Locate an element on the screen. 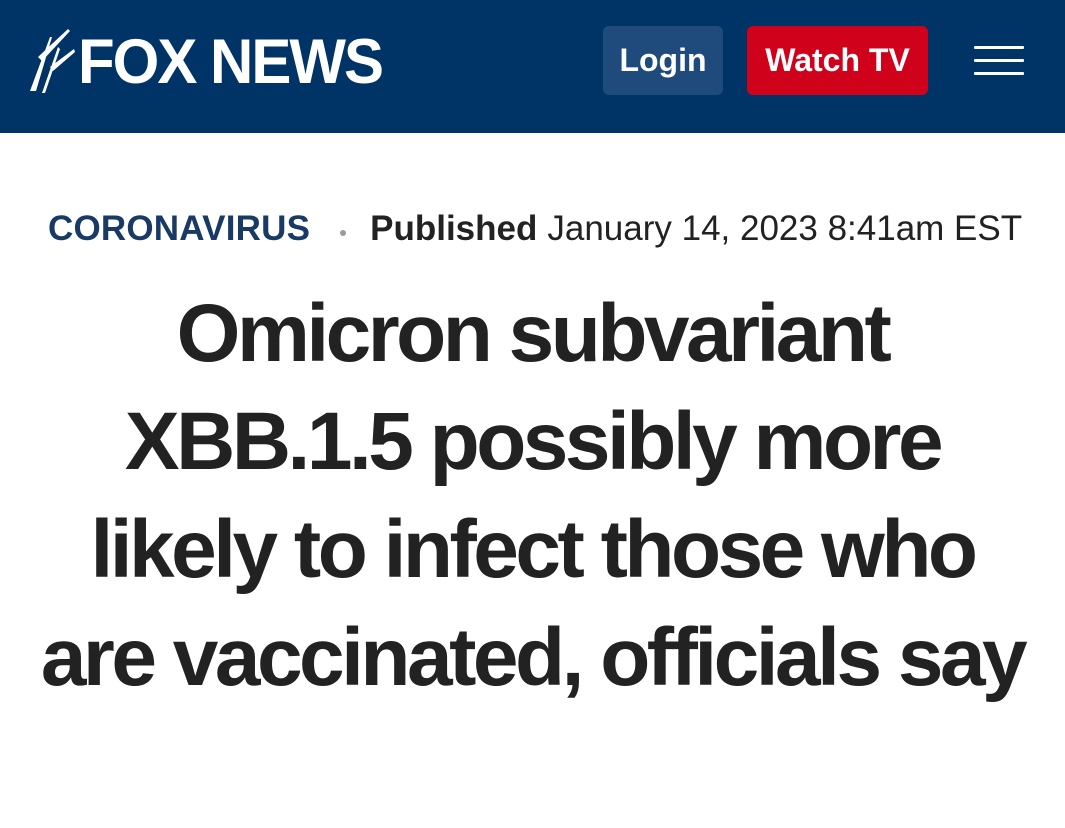  published-date: January 14, 2023 8:41am EST is located at coordinates (785, 228).